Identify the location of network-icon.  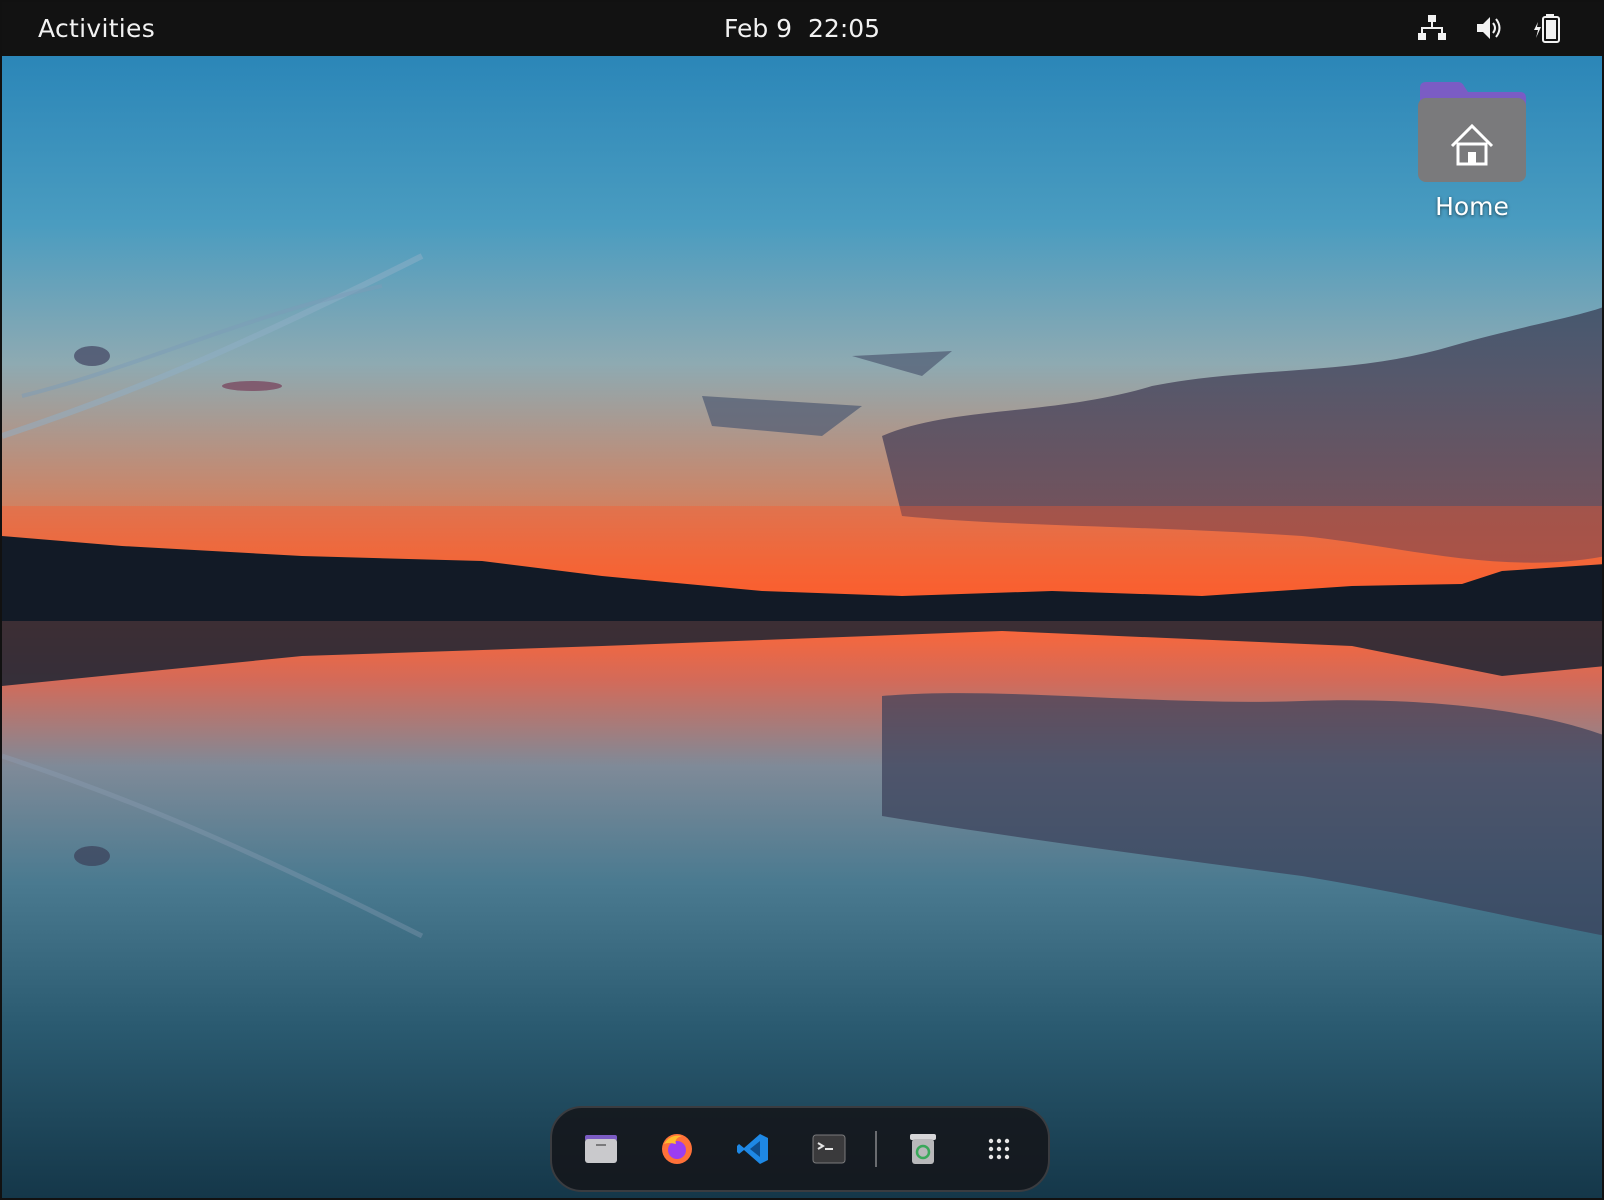
(1432, 28).